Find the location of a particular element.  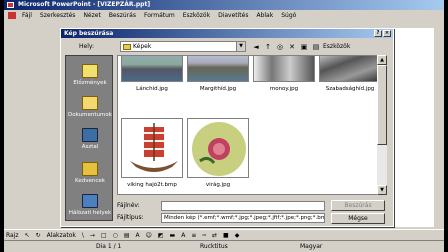

slide-area is located at coordinates (419, 127).